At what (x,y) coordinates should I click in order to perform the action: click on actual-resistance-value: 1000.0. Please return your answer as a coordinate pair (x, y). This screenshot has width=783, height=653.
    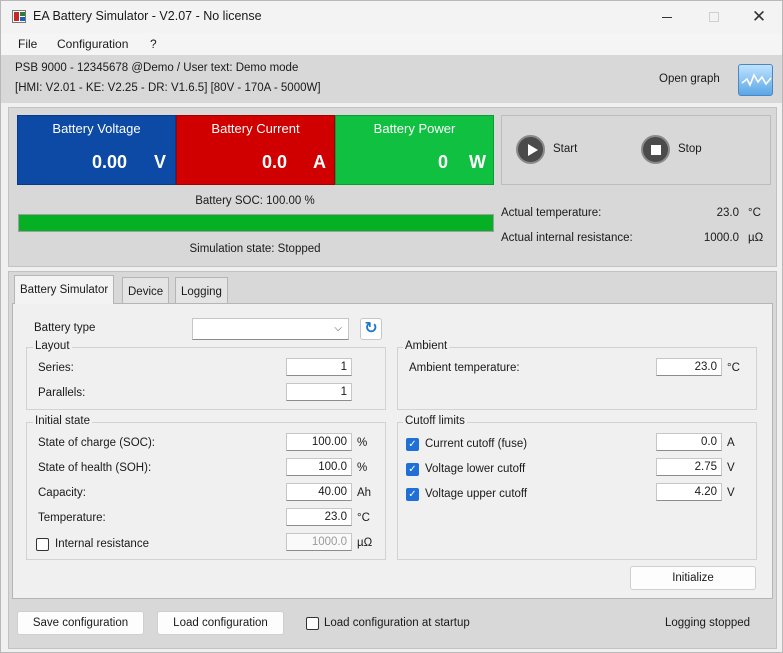
    Looking at the image, I should click on (721, 238).